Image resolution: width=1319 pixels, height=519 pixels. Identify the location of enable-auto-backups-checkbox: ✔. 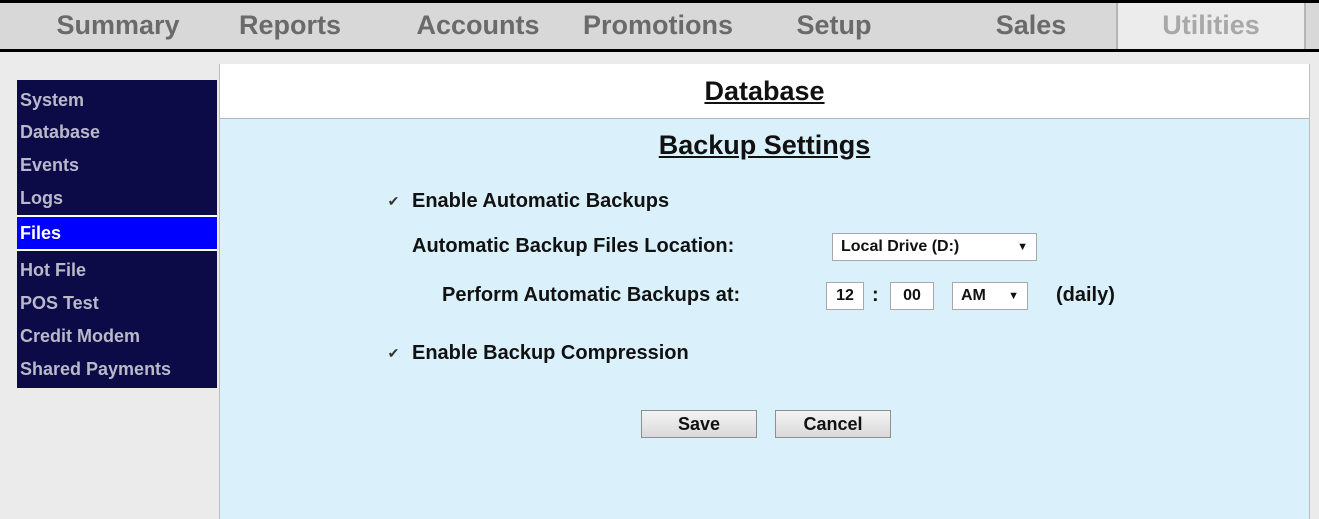
(393, 201).